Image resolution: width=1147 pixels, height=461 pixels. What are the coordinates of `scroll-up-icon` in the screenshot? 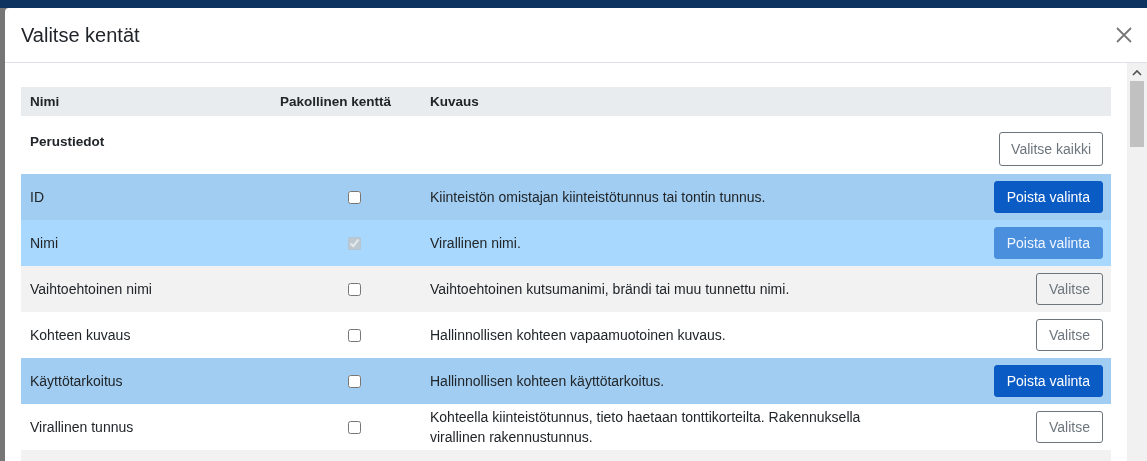 It's located at (1137, 73).